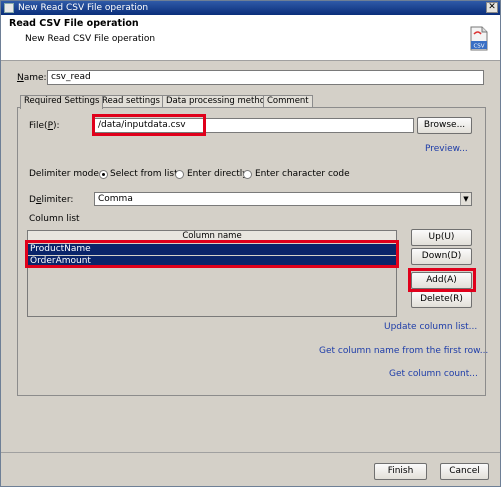  I want to click on header-title: Read CSV File operation, so click(74, 23).